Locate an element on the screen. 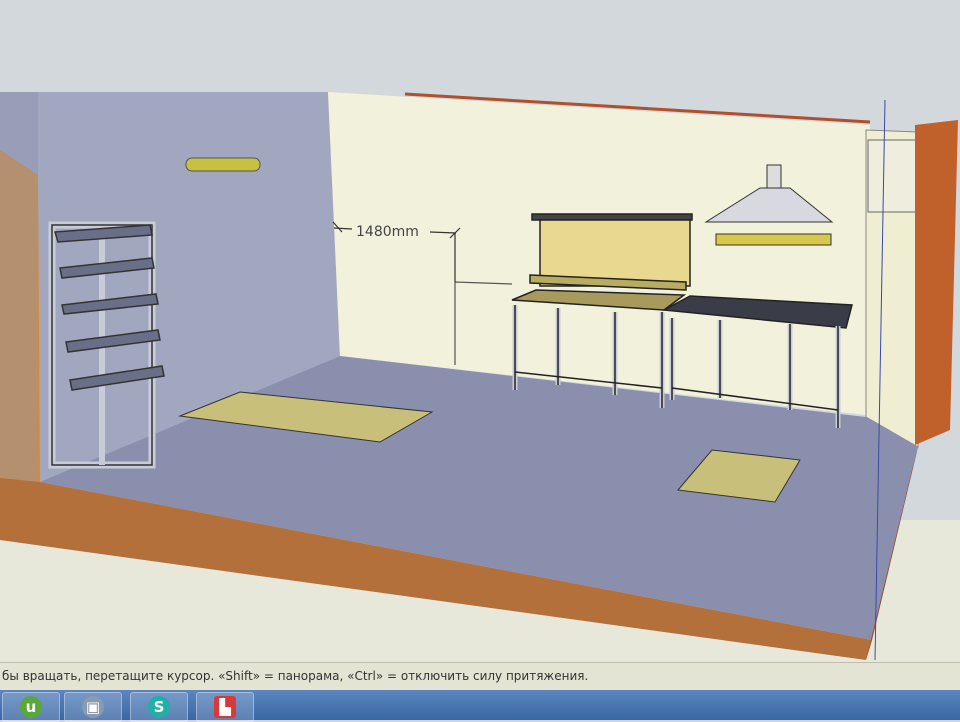 Image resolution: width=960 pixels, height=722 pixels. taskbar-skype: S is located at coordinates (159, 707).